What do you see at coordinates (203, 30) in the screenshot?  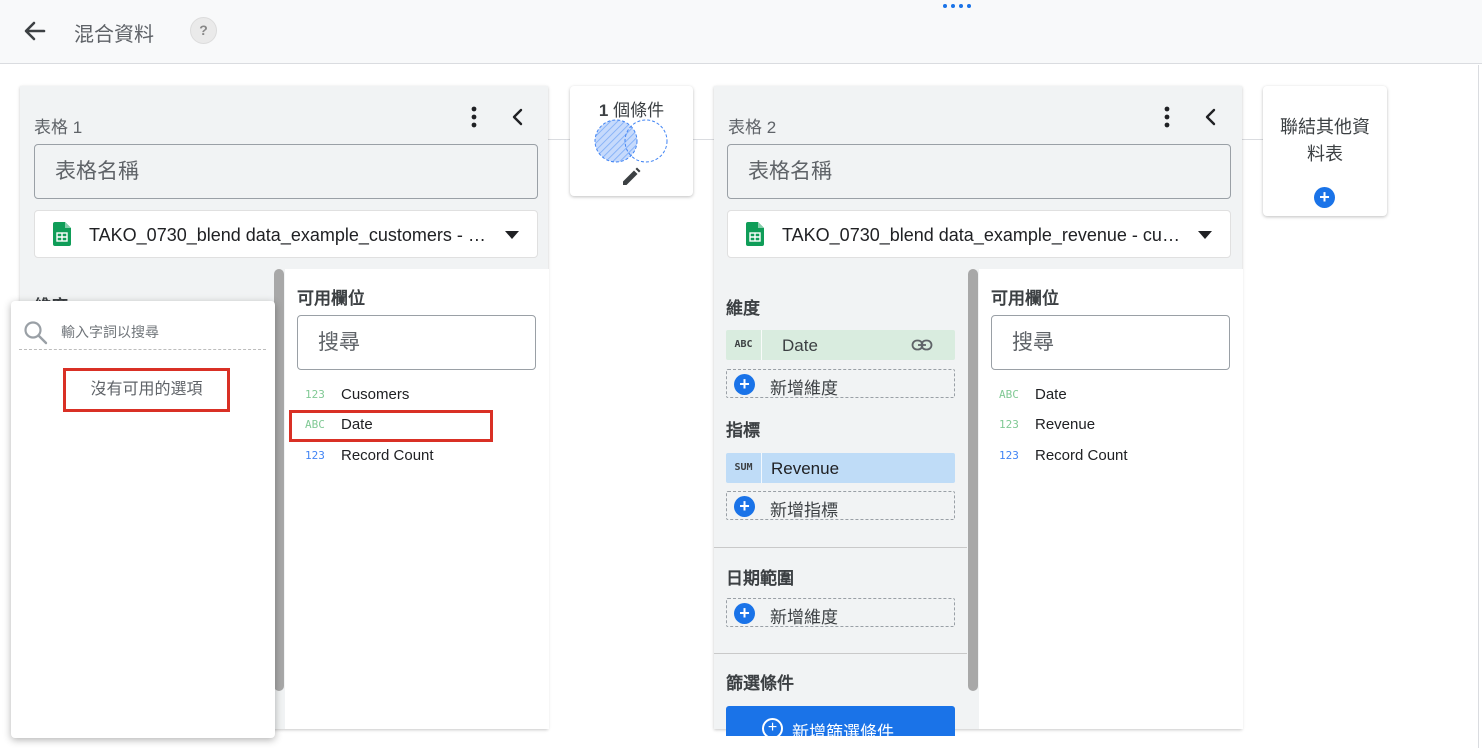 I see `help-icon: ?` at bounding box center [203, 30].